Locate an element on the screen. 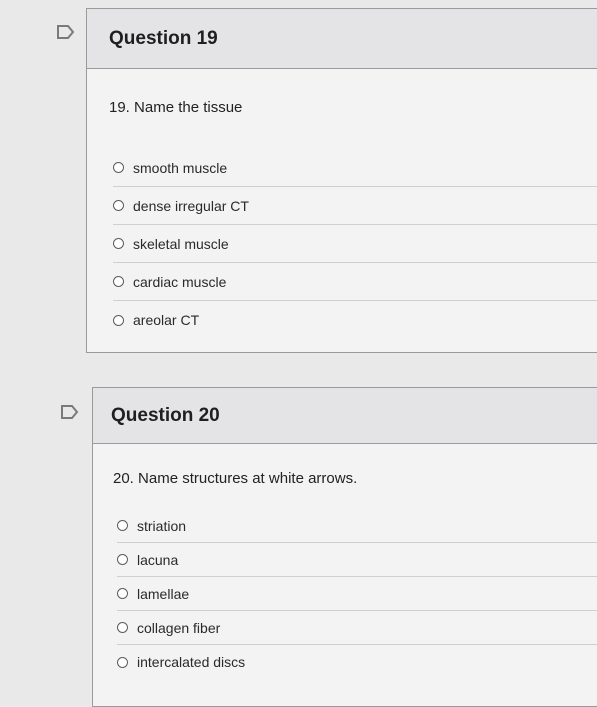 This screenshot has width=597, height=707. answer-option: dense irregular CT is located at coordinates (355, 206).